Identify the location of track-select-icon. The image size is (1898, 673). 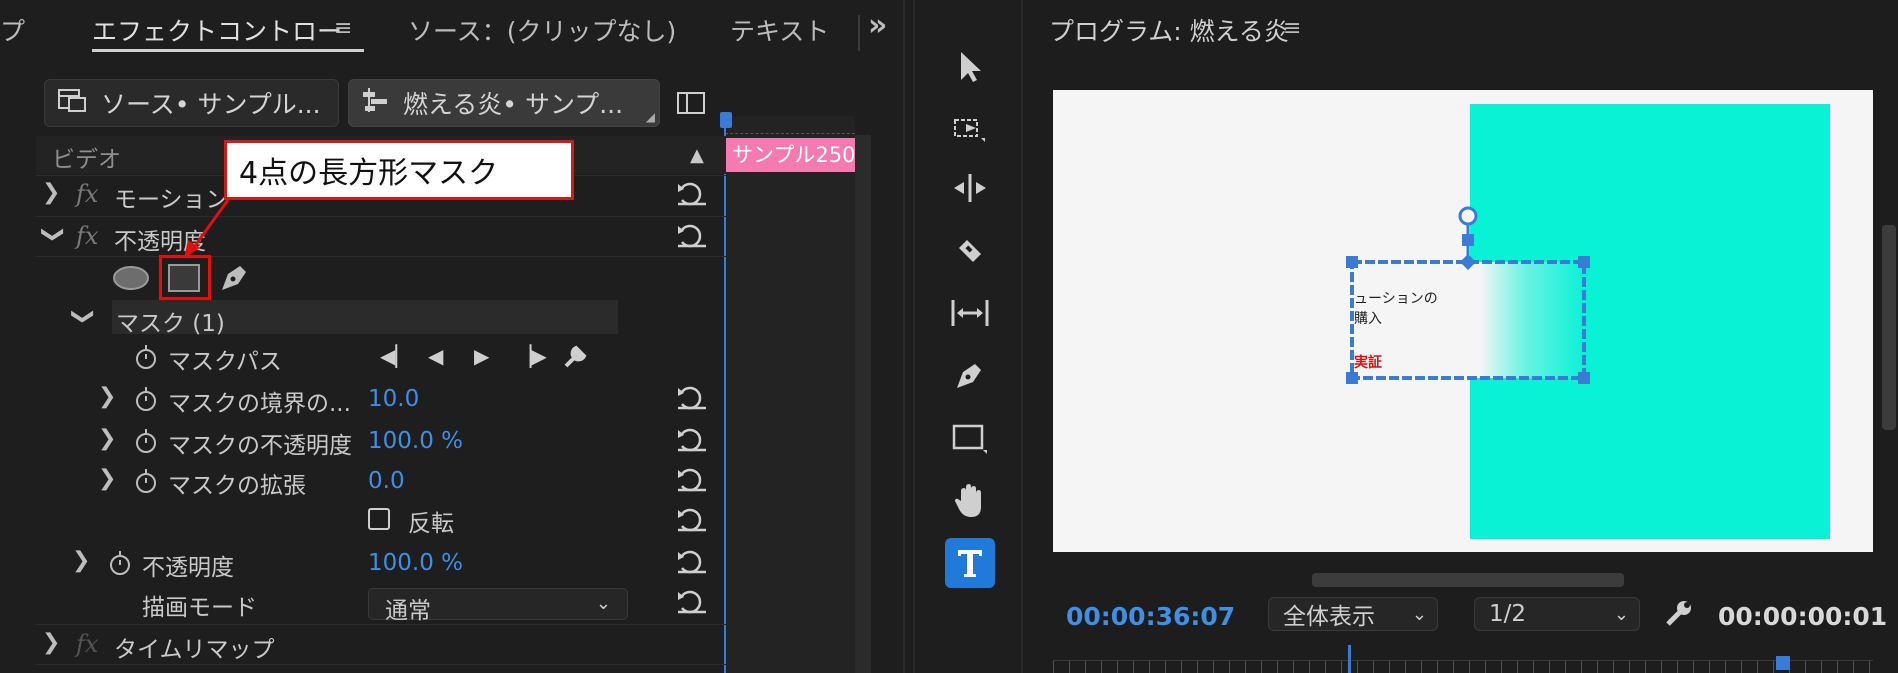
(969, 130).